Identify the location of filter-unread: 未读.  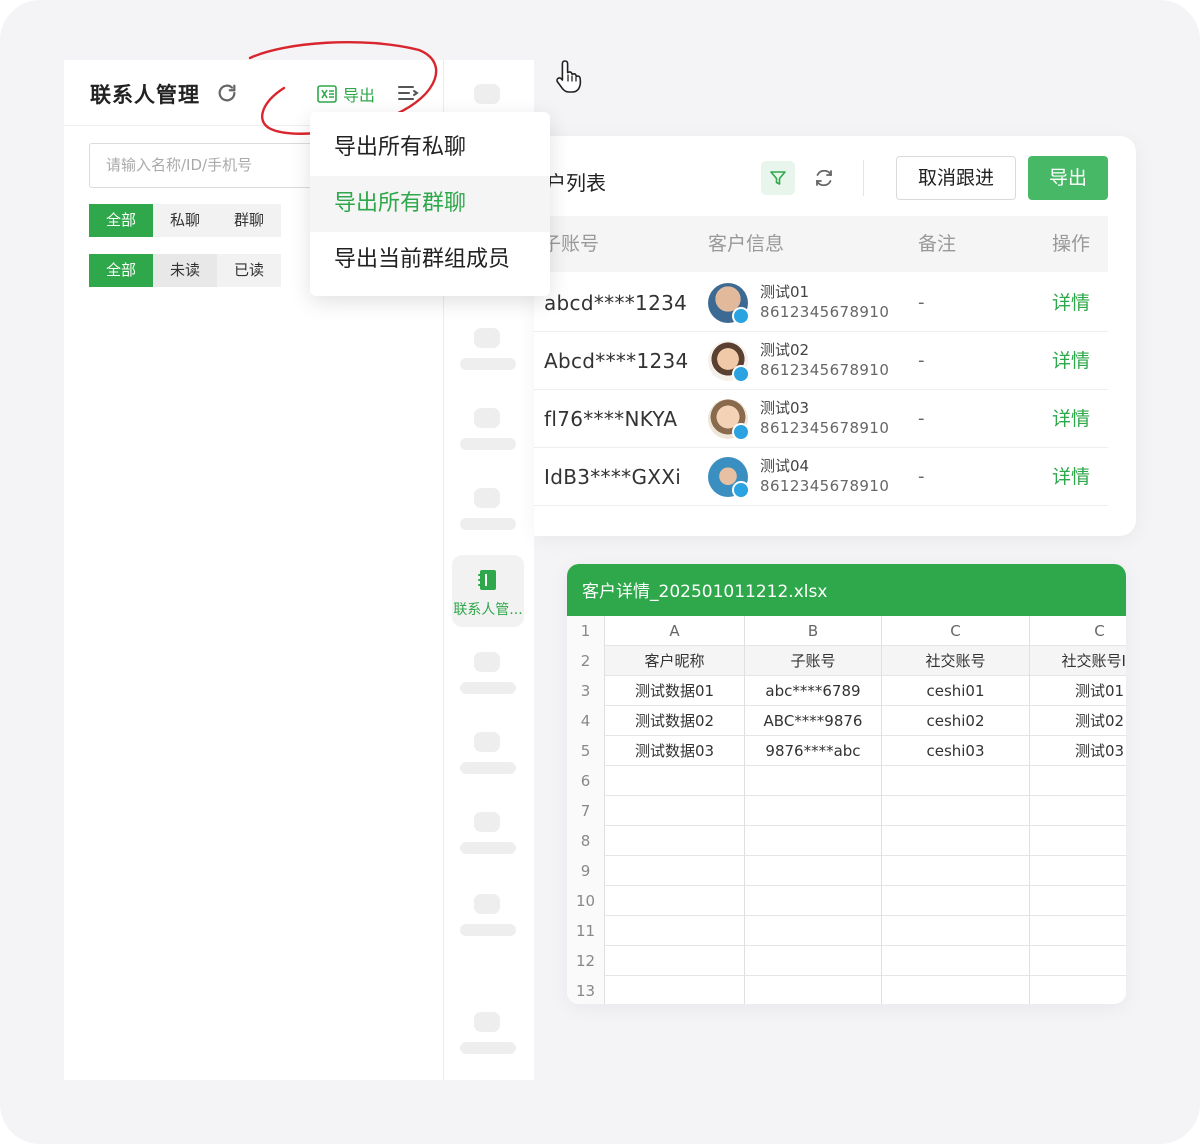
(185, 270).